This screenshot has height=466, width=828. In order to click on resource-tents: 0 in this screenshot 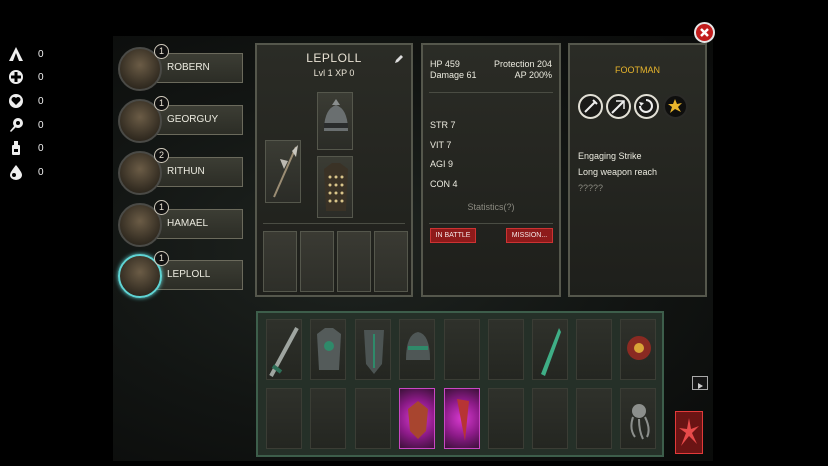, I will do `click(26, 54)`.